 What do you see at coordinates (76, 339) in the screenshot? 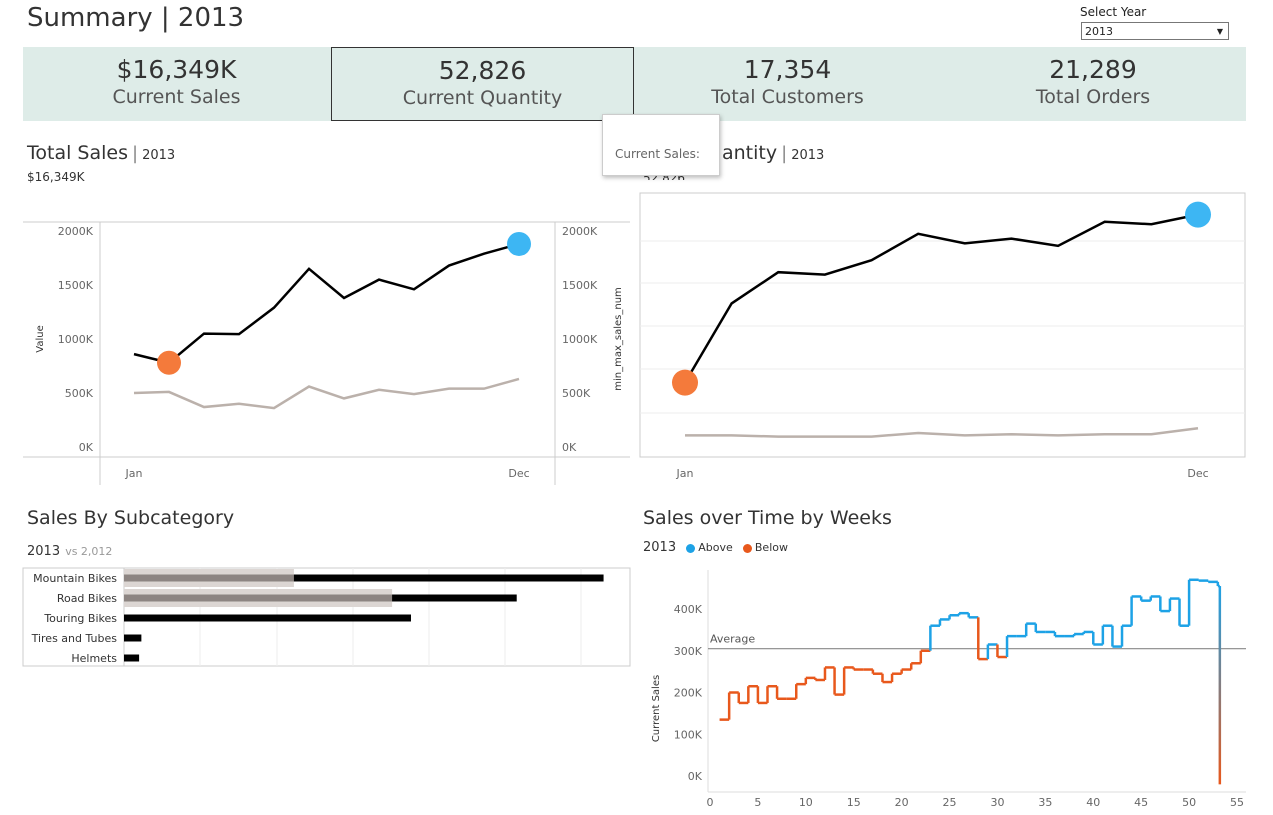
I see `y-tick-label-left: 1000K` at bounding box center [76, 339].